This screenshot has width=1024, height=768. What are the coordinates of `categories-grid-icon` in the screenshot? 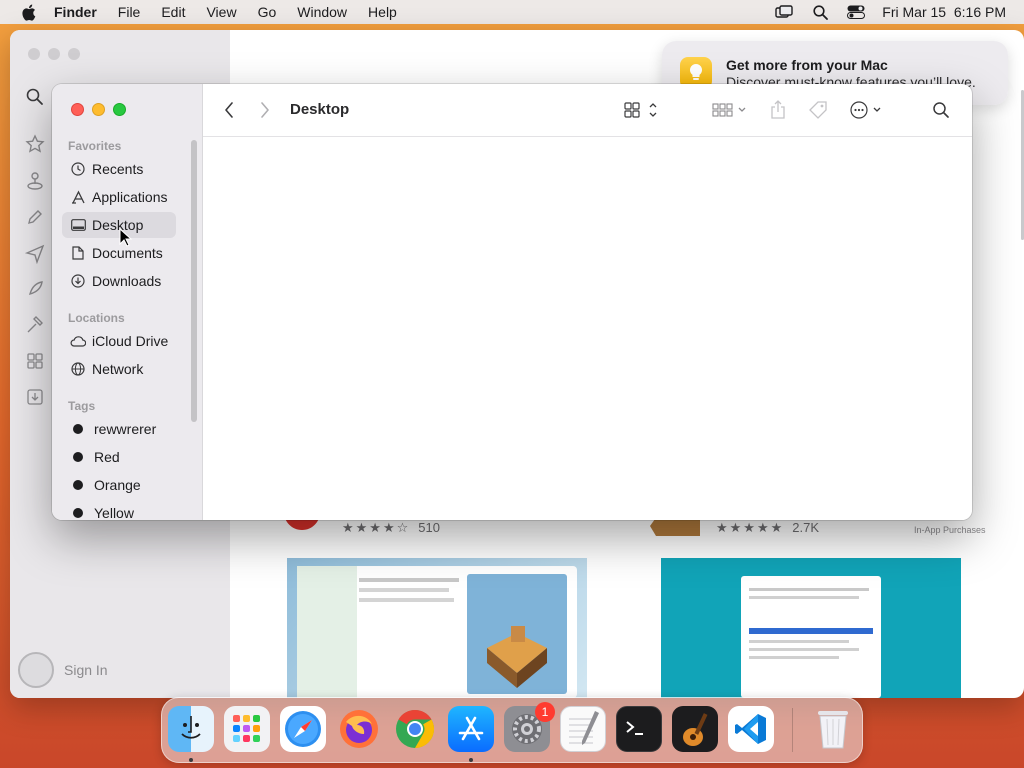 It's located at (35, 361).